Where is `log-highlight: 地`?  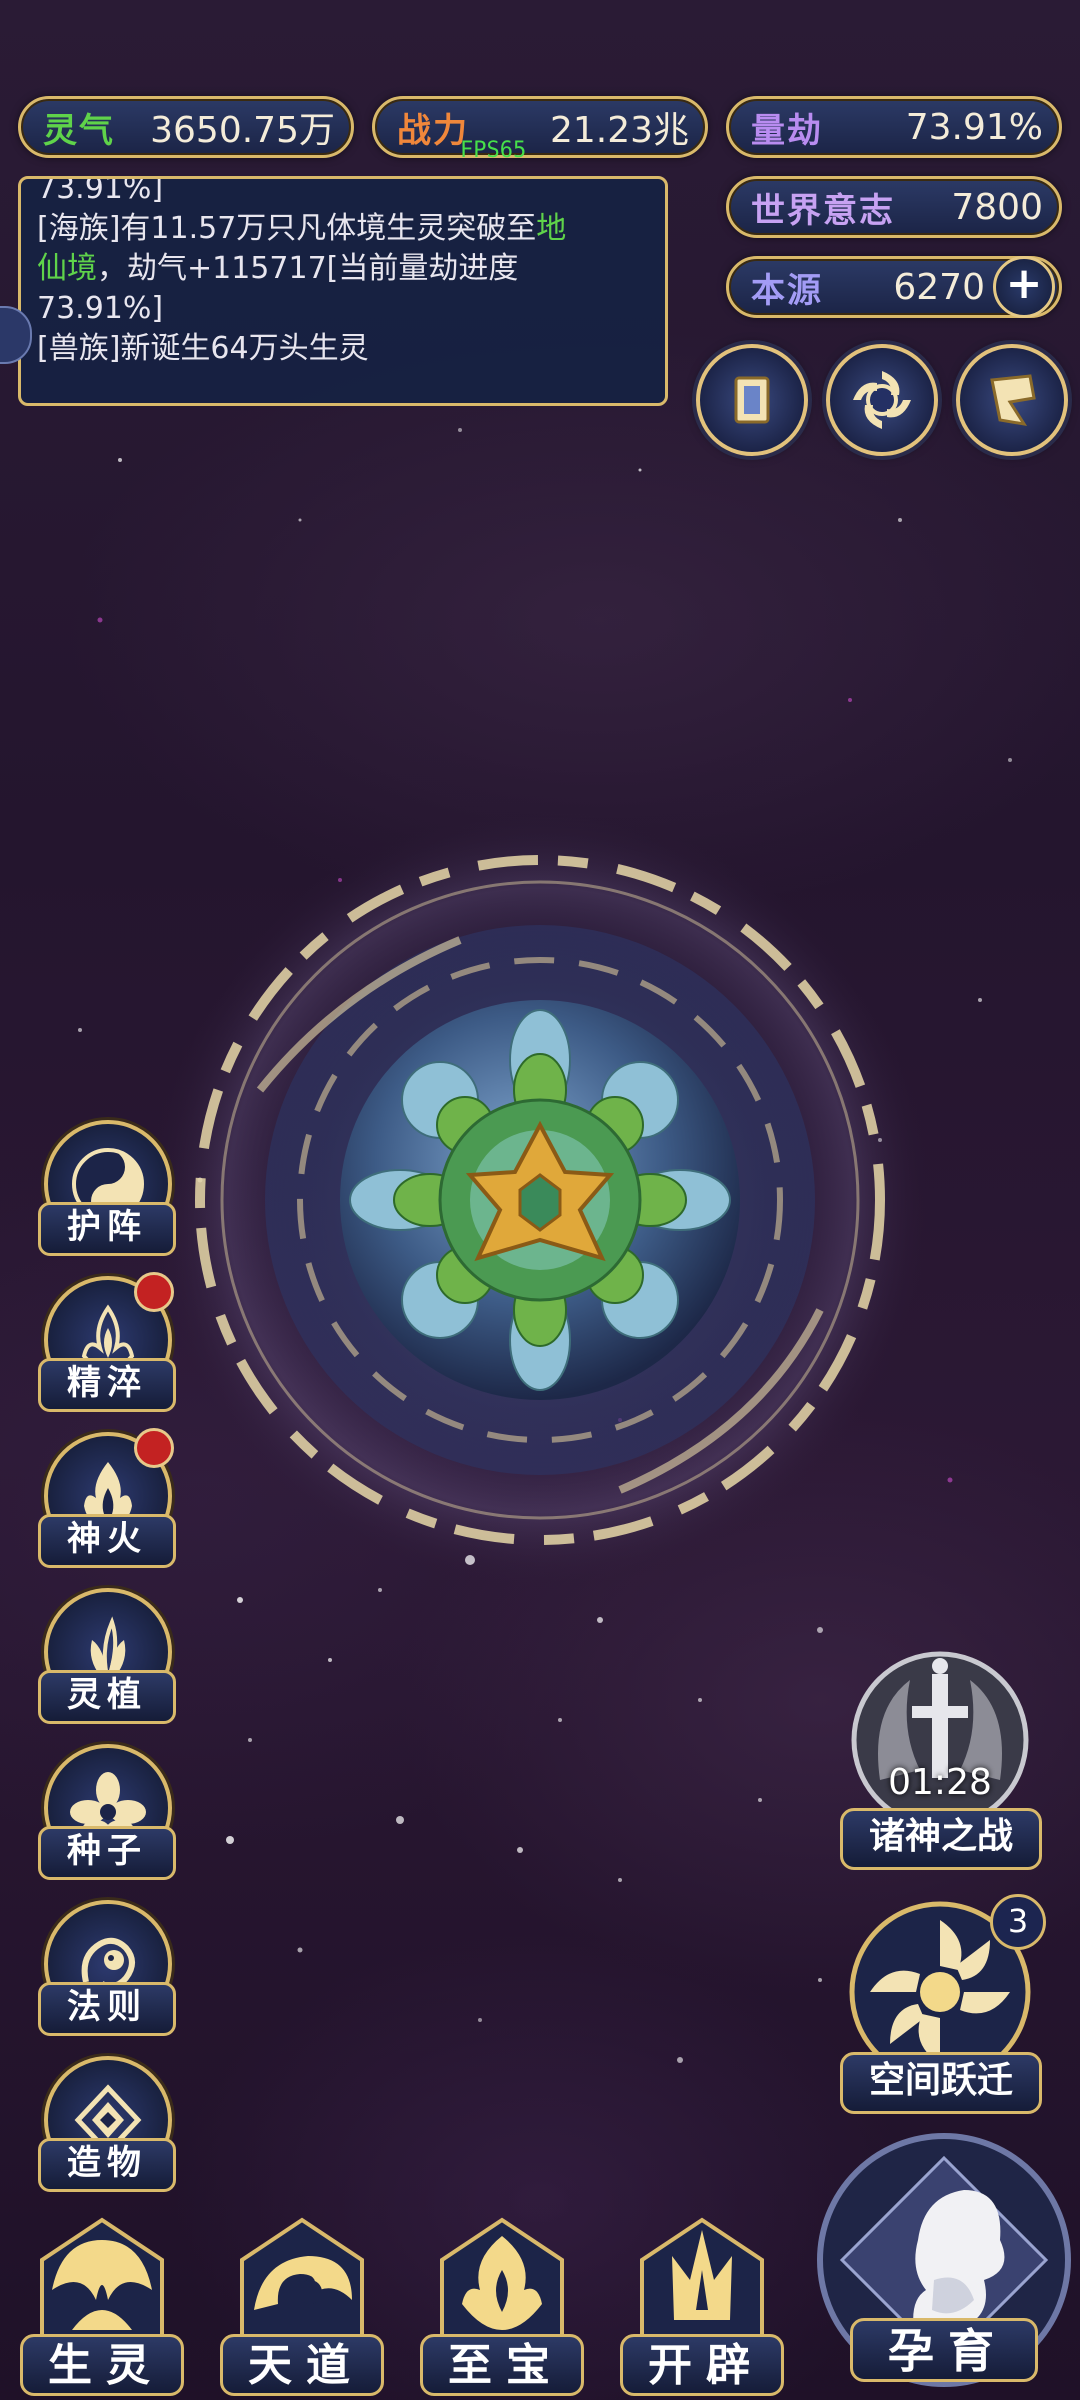 log-highlight: 地 is located at coordinates (551, 228).